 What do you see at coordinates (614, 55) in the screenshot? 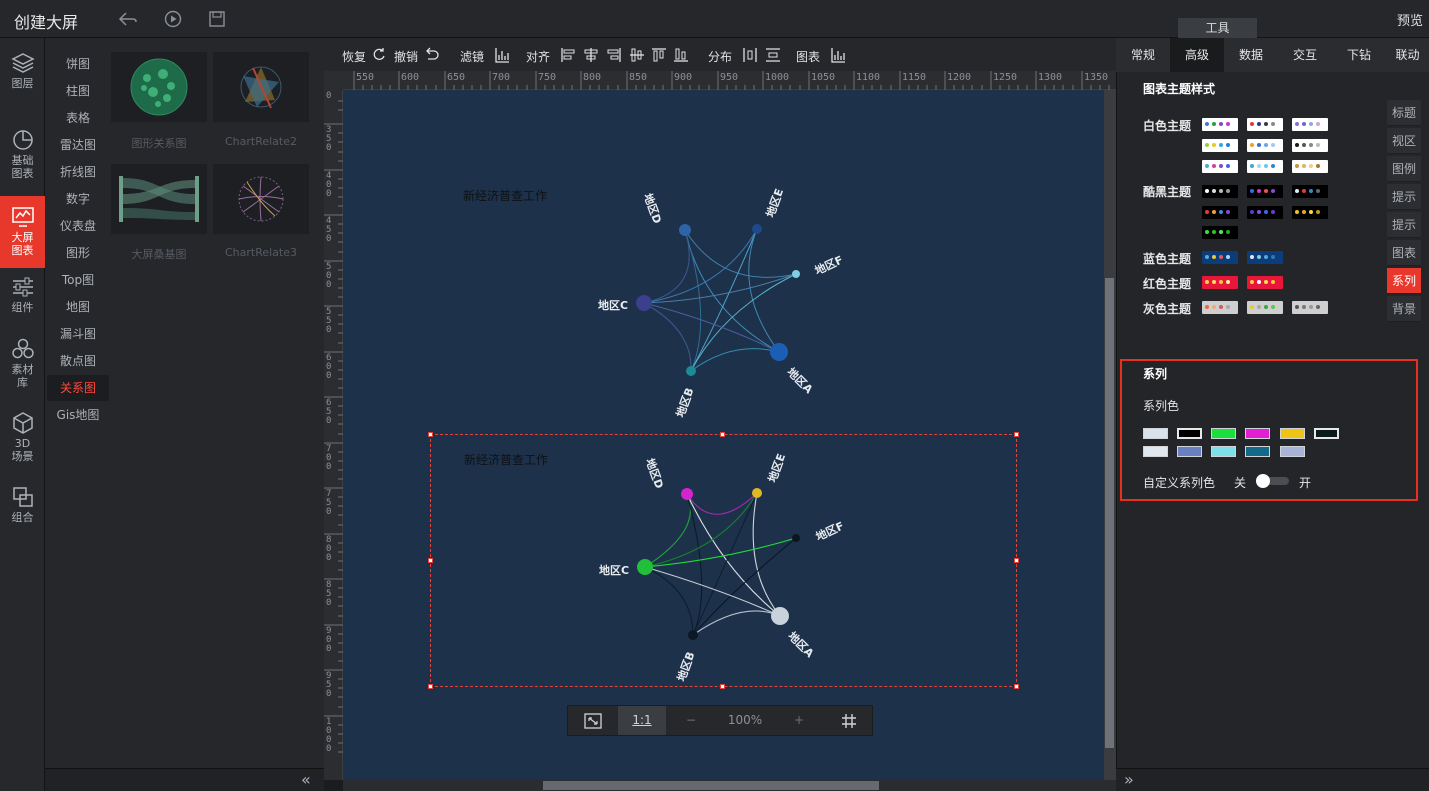
I see `align-right-icon` at bounding box center [614, 55].